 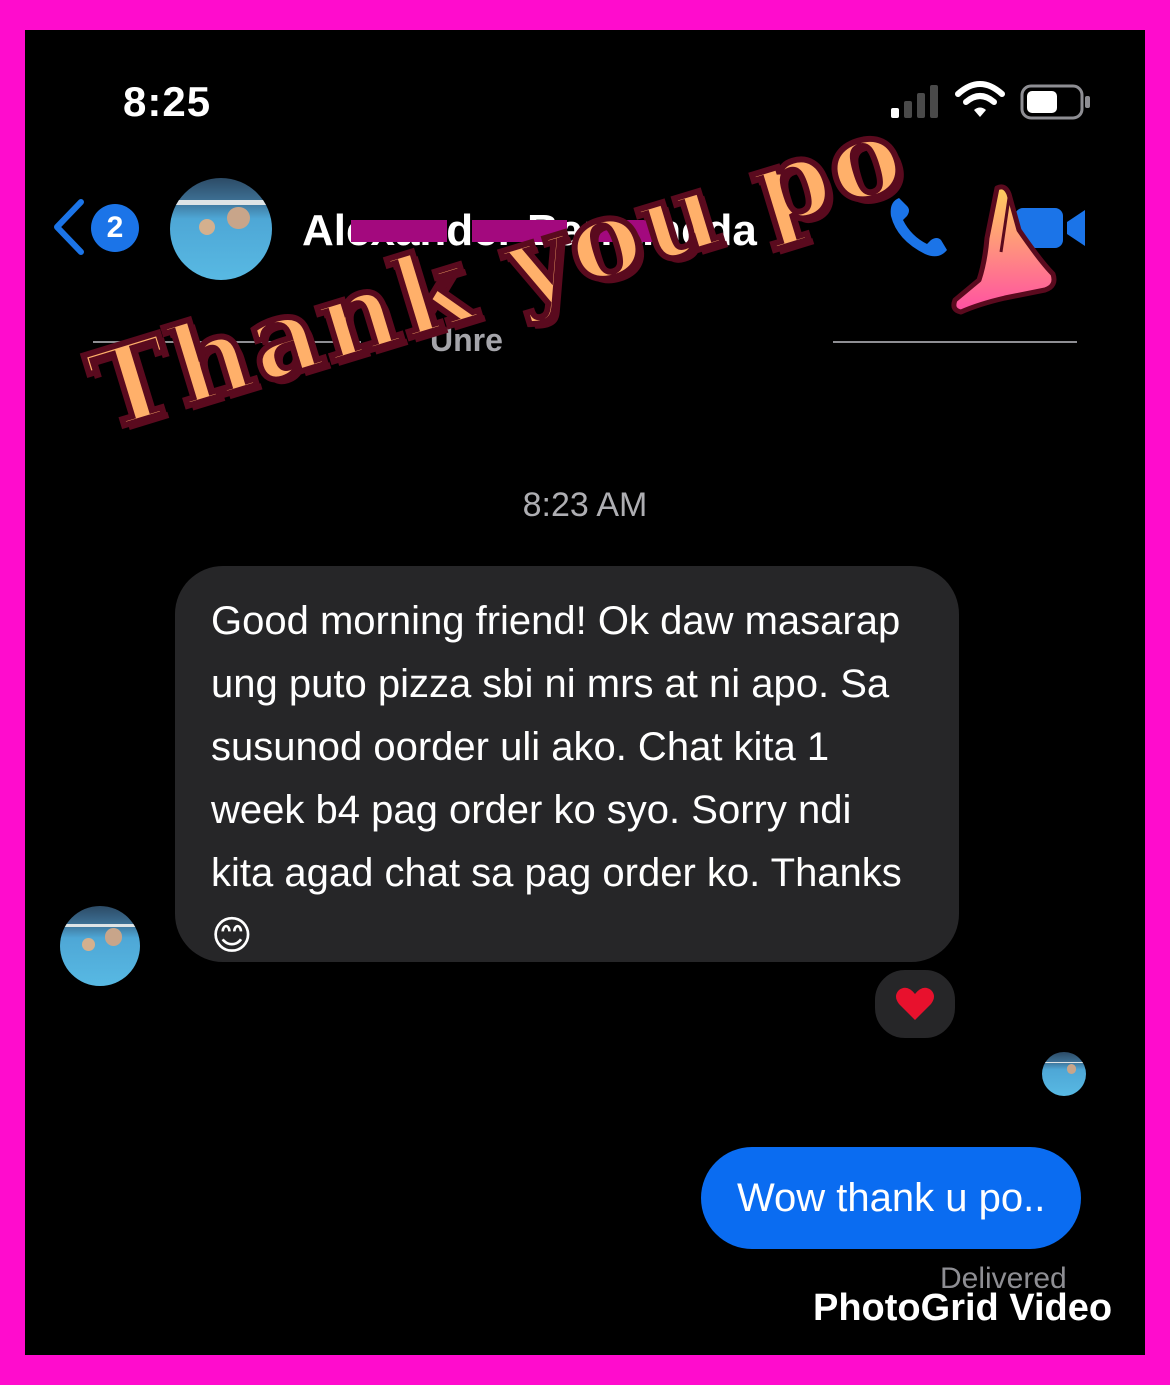 I want to click on battery-icon, so click(x=1055, y=102).